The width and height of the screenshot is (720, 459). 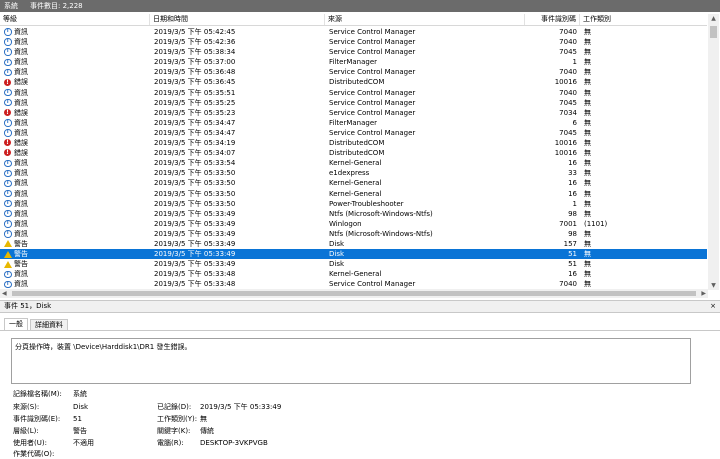 I want to click on scroll-up-icon: ▲, so click(x=713, y=18).